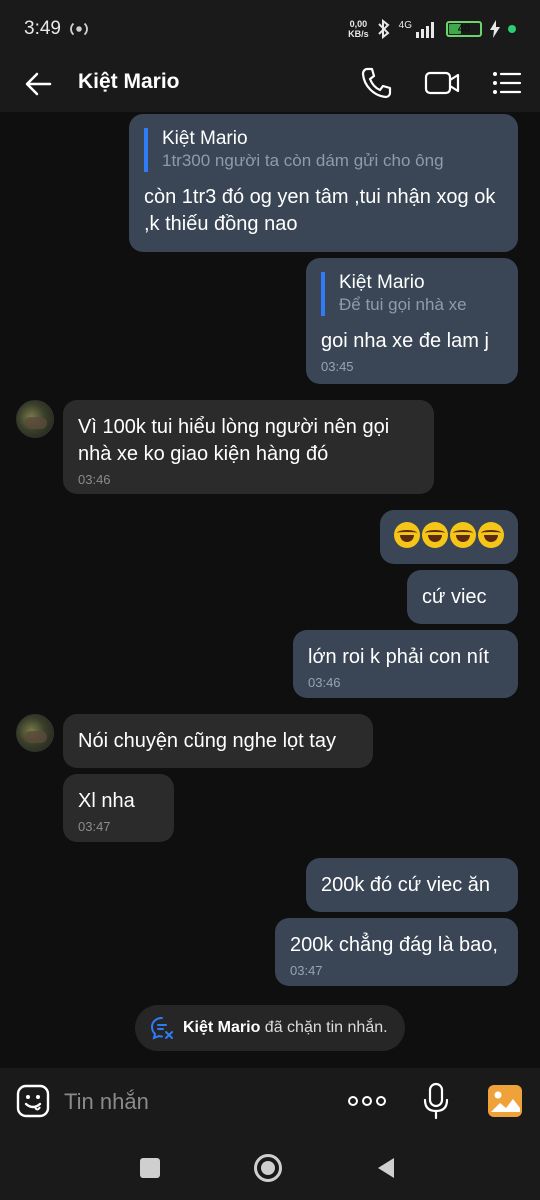 The width and height of the screenshot is (540, 1200). Describe the element at coordinates (326, 1027) in the screenshot. I see `notice-message: đã chặn tin nhắn.` at that location.